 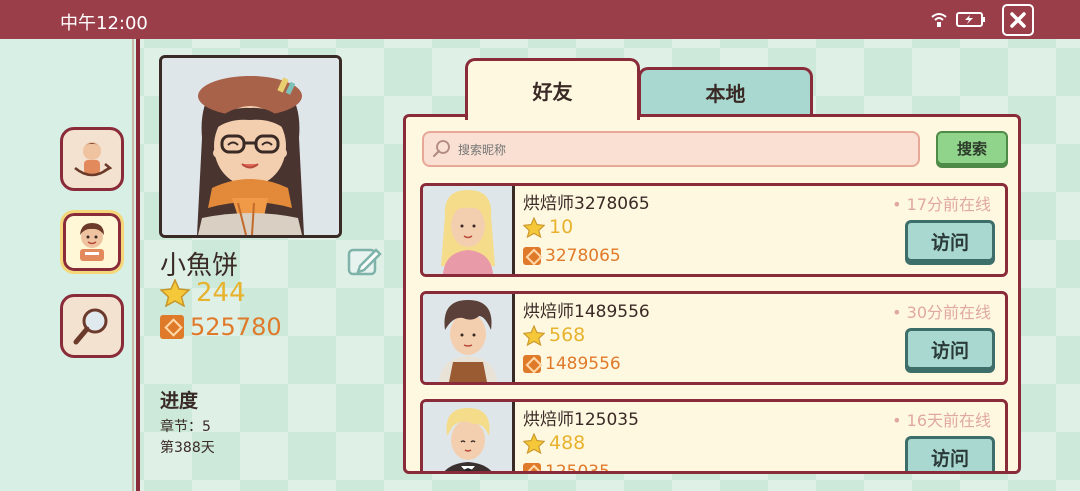 I want to click on friend-id-value: 3278065, so click(x=583, y=256).